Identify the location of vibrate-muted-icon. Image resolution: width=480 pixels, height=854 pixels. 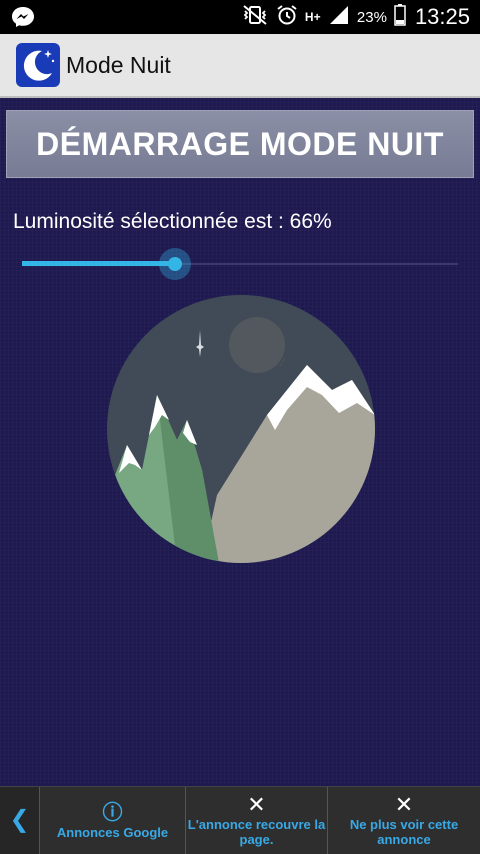
(255, 17).